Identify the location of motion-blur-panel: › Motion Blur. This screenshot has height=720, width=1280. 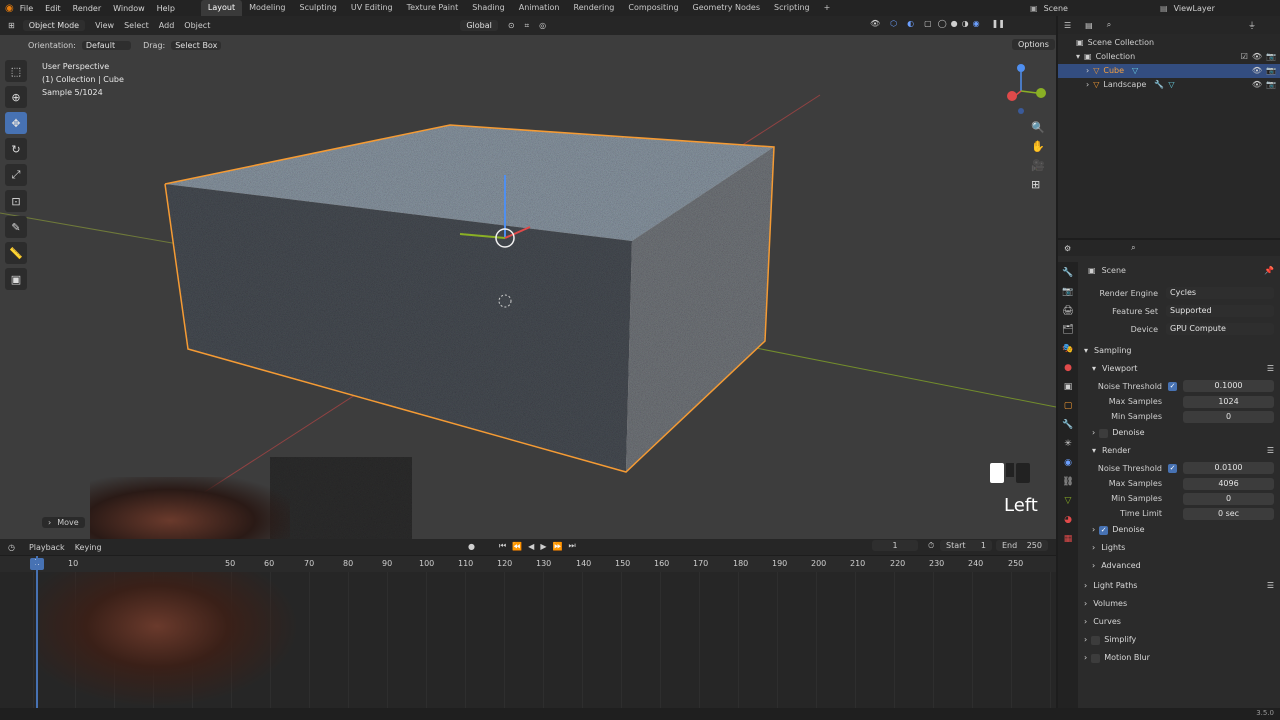
(1179, 658).